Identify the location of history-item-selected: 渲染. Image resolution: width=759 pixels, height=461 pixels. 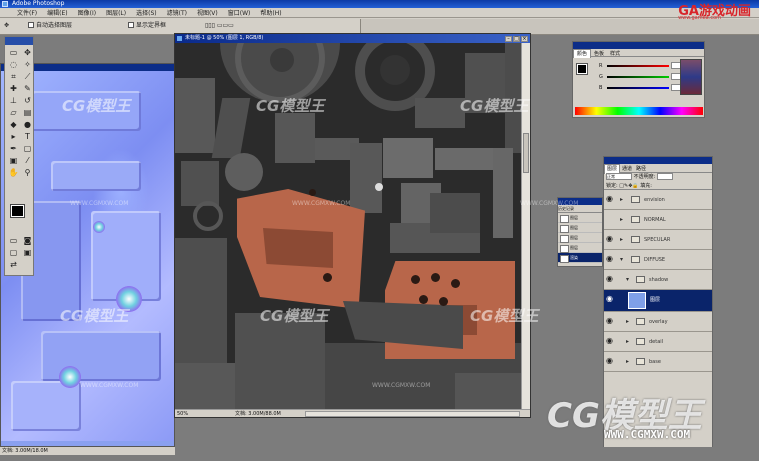
(580, 258).